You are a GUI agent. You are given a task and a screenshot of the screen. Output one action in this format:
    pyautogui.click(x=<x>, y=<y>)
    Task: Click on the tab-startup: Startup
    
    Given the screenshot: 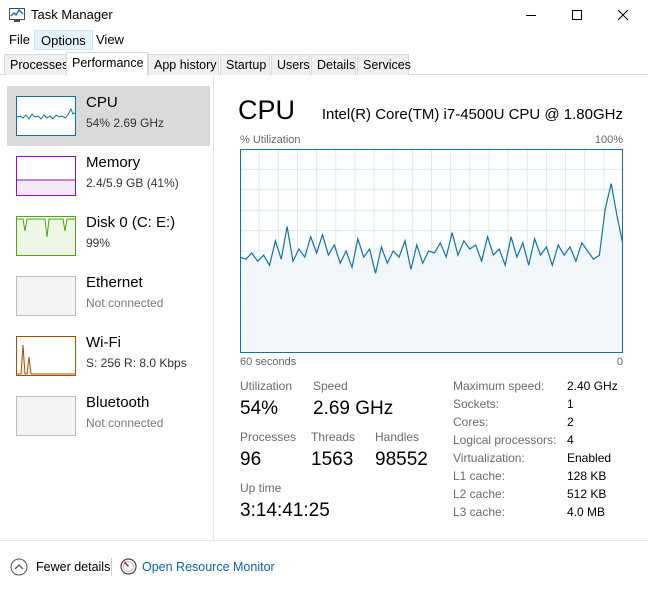 What is the action you would take?
    pyautogui.click(x=245, y=64)
    